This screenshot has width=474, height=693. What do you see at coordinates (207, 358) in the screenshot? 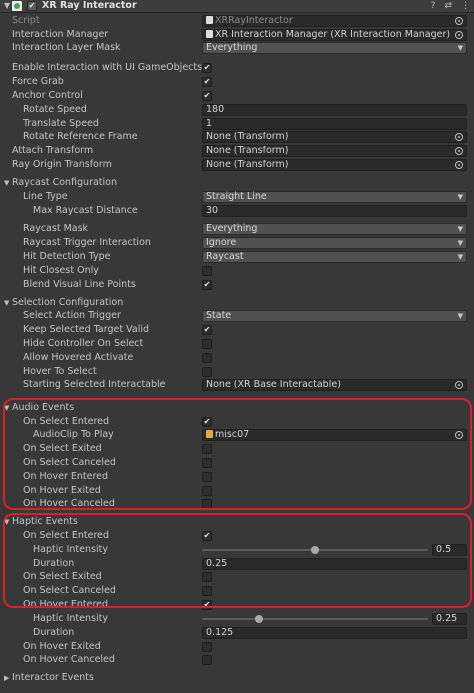
I see `allow-hovered-activate-checkbox` at bounding box center [207, 358].